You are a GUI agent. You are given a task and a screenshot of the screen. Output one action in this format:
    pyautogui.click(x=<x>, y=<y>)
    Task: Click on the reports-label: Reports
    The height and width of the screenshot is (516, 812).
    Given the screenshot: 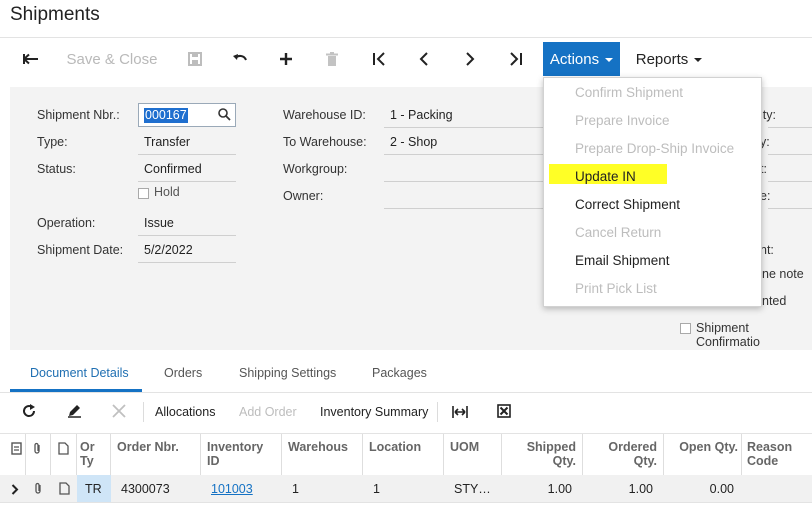 What is the action you would take?
    pyautogui.click(x=662, y=59)
    